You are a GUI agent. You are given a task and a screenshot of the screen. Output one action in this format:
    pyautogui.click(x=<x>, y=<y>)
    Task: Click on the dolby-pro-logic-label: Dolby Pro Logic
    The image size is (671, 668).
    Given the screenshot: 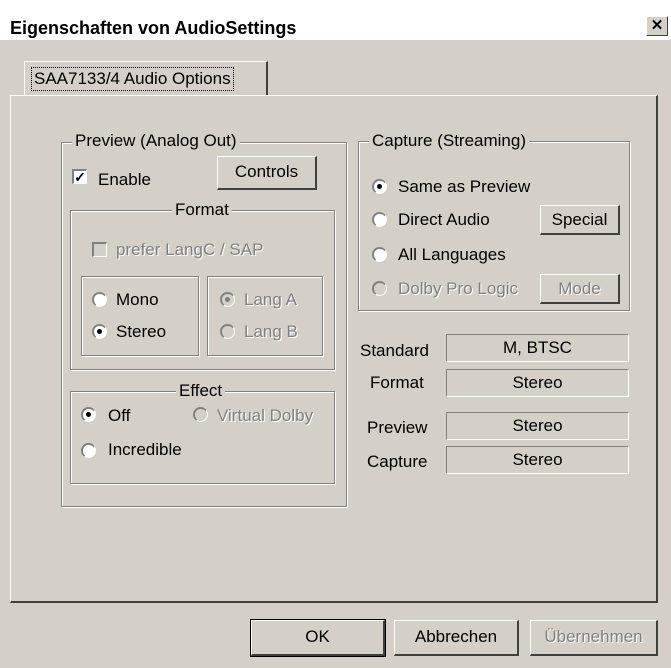 What is the action you would take?
    pyautogui.click(x=458, y=288)
    